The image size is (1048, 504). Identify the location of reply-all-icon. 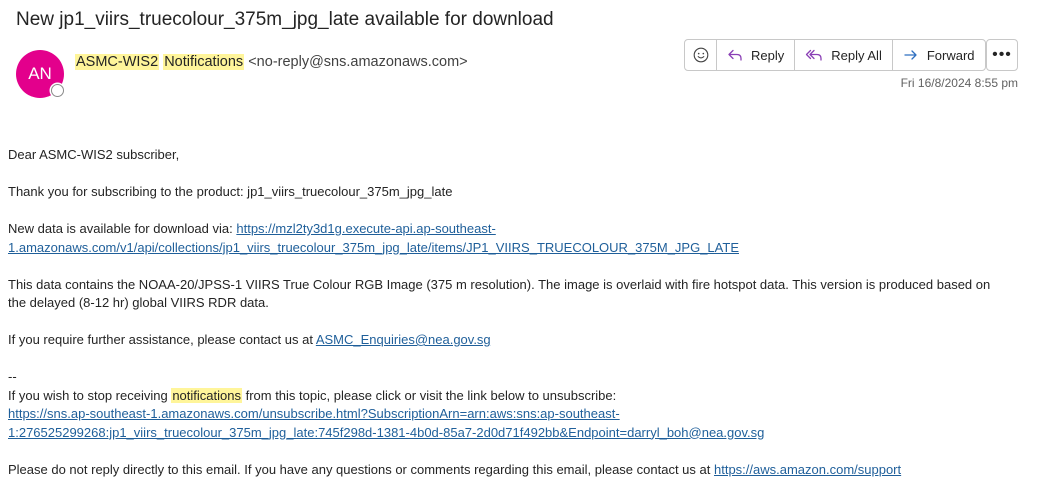
(814, 55).